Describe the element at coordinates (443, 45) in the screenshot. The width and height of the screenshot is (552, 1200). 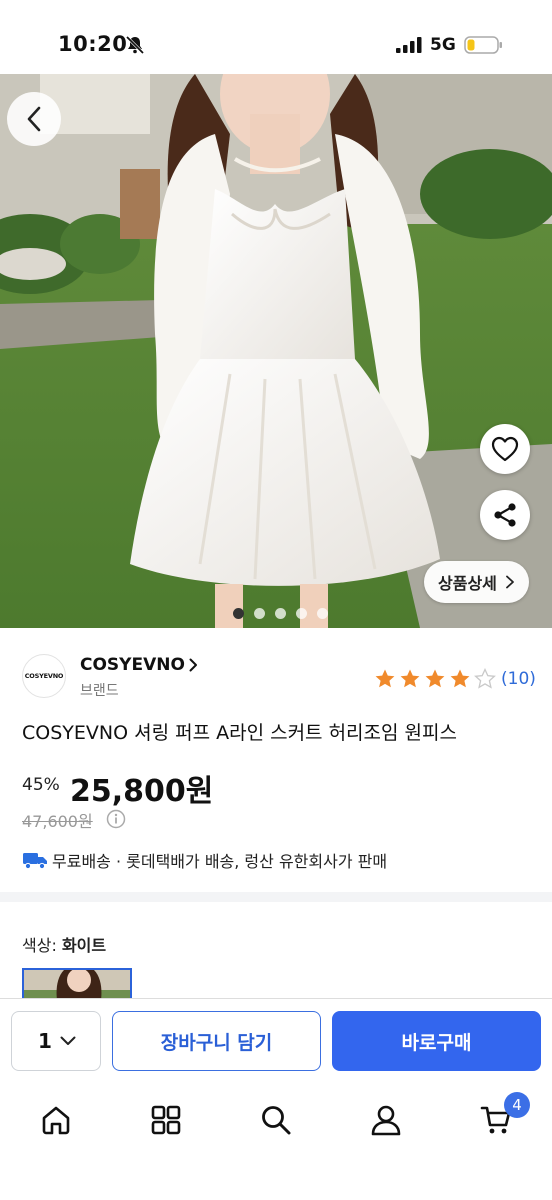
I see `network-label: 5G` at that location.